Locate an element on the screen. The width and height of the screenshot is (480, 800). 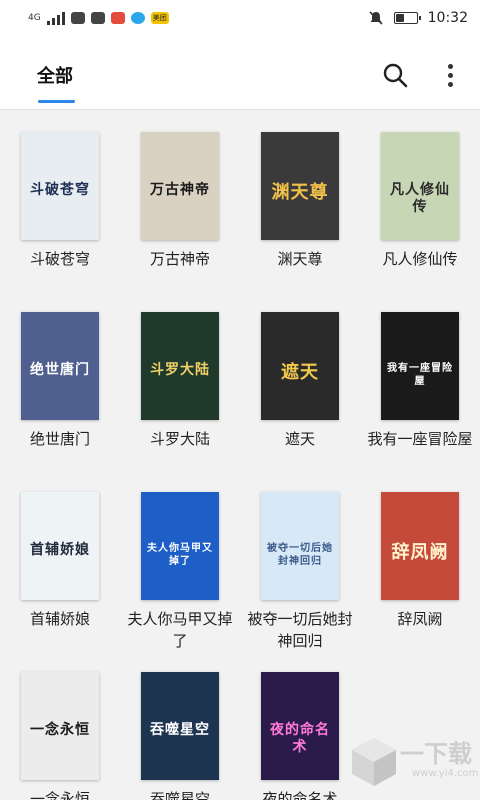
app-header: 全部 is located at coordinates (240, 73).